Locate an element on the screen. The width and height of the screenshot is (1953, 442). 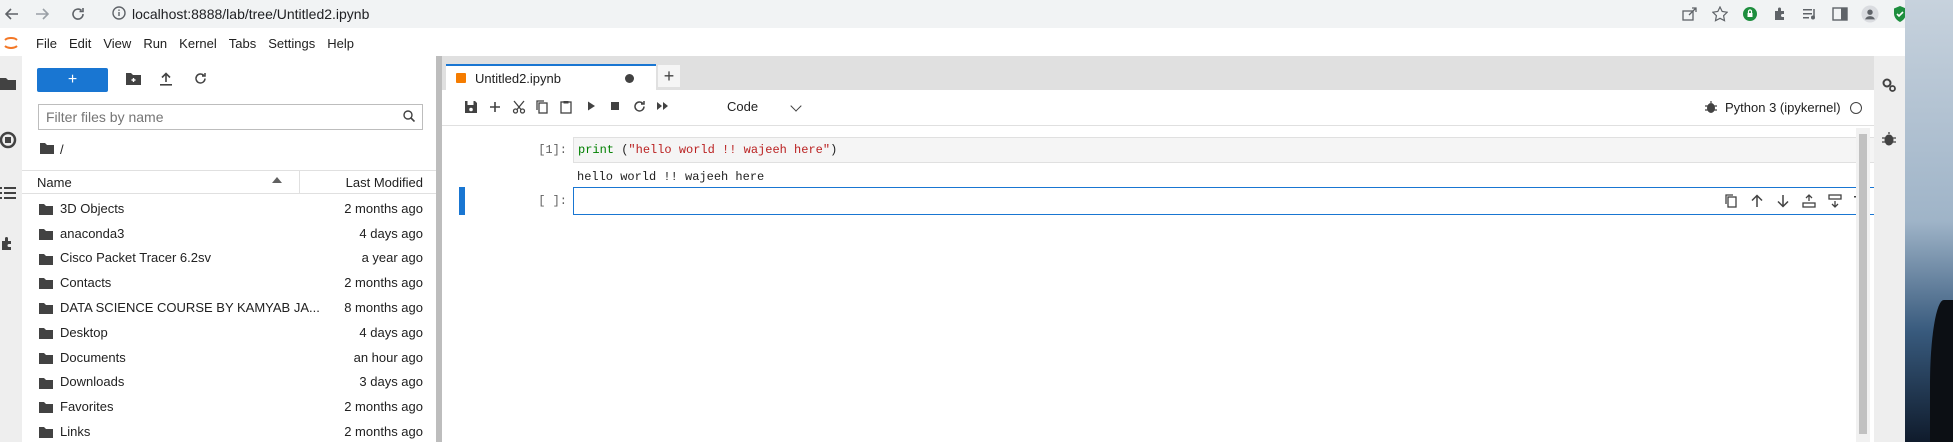
insert-below-icon is located at coordinates (1835, 201).